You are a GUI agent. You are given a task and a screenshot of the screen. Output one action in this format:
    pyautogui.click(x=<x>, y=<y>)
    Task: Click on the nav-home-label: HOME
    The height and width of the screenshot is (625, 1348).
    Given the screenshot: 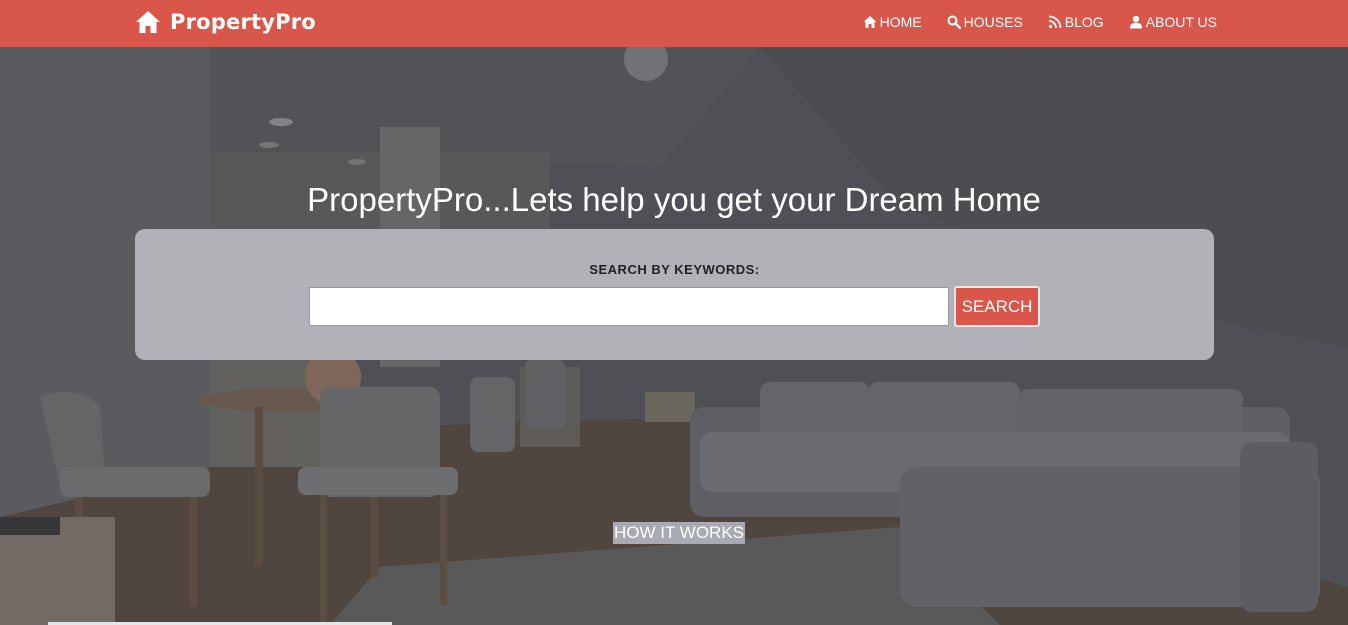 What is the action you would take?
    pyautogui.click(x=900, y=22)
    